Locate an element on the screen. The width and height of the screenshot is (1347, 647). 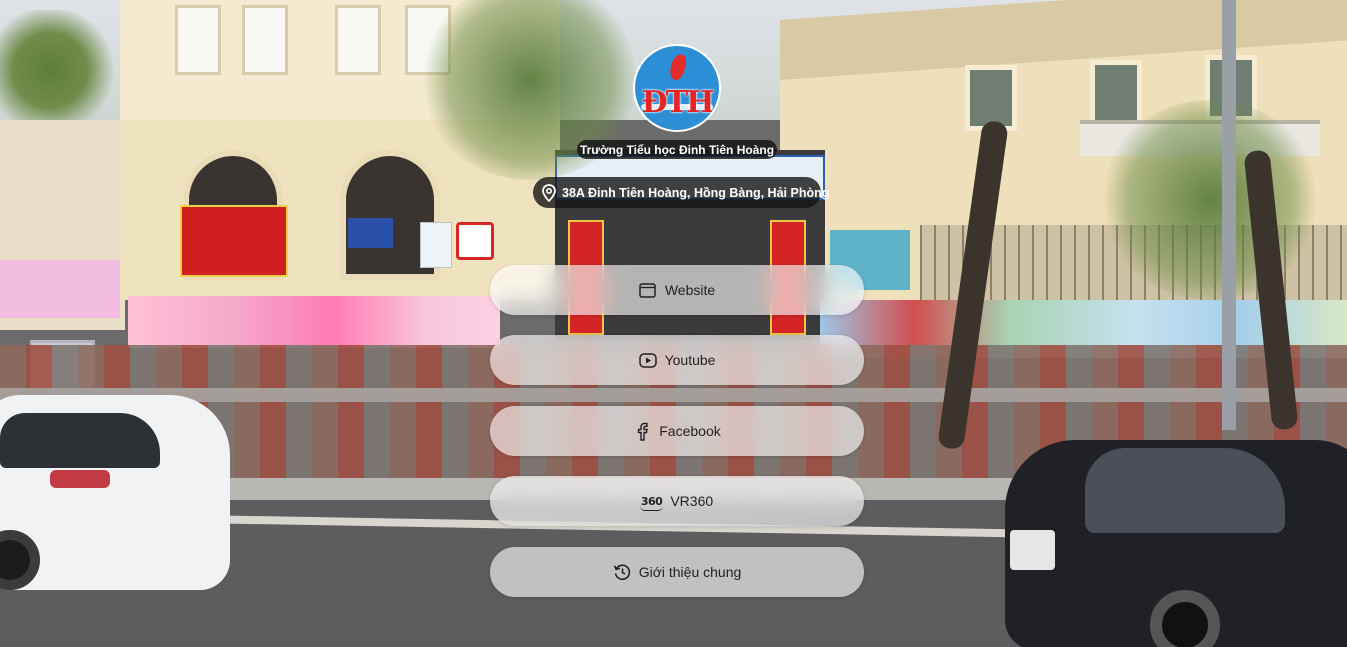
mural-left is located at coordinates (314, 322).